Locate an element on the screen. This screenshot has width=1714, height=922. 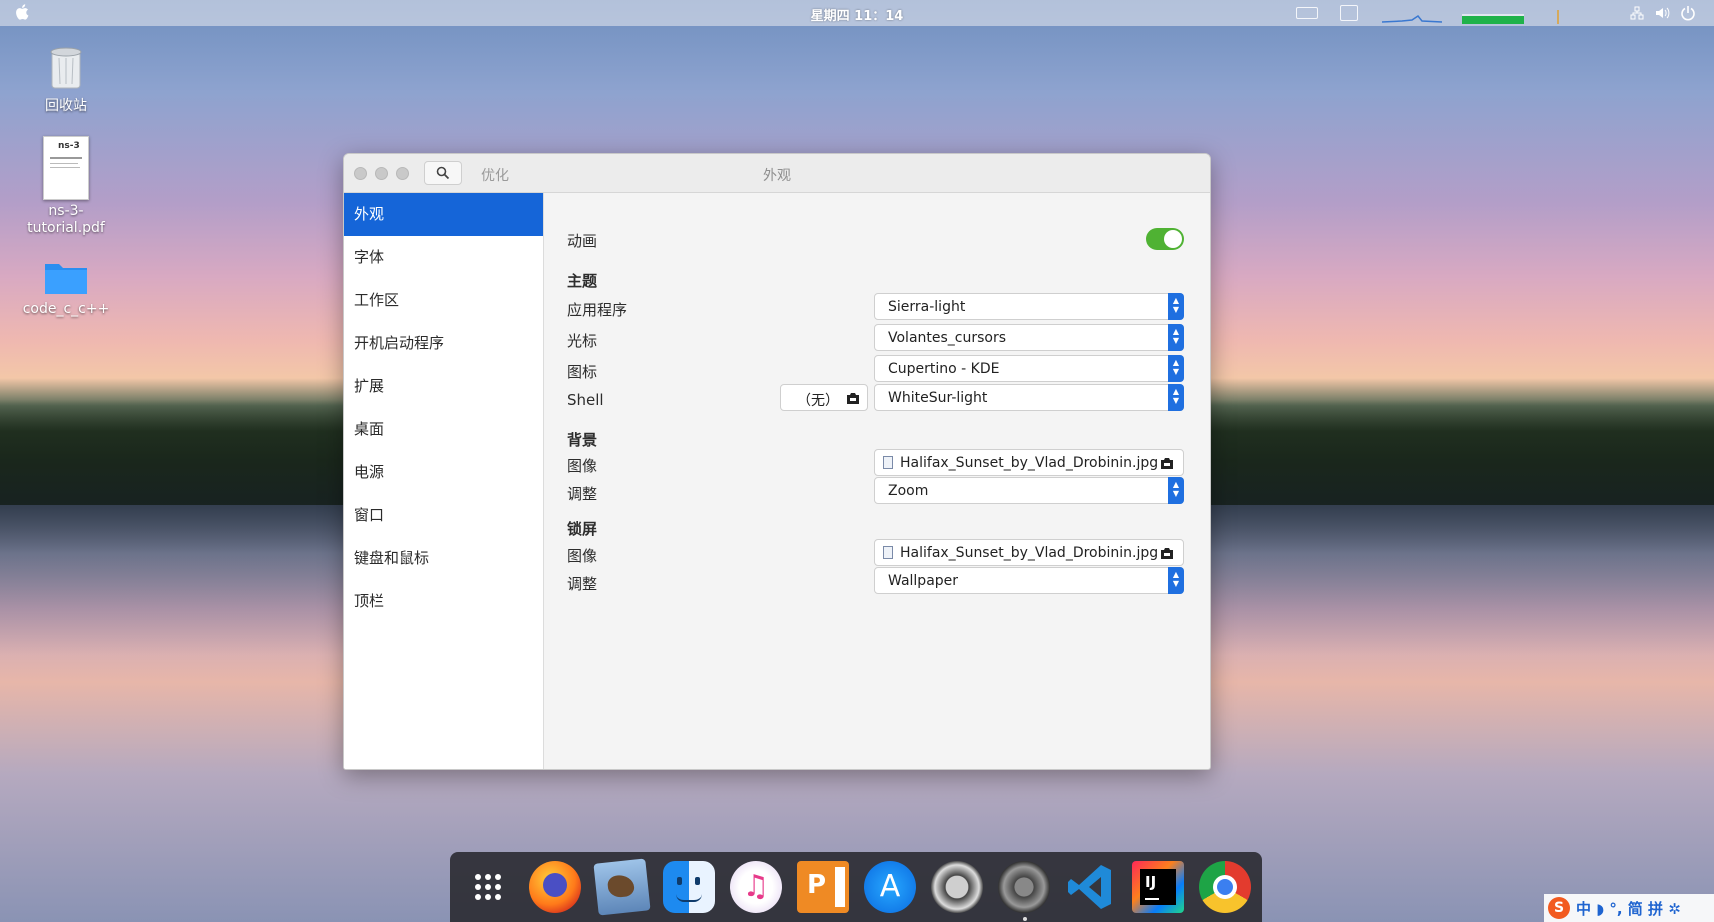
lock-screen-section-header: 锁屏 is located at coordinates (582, 529).